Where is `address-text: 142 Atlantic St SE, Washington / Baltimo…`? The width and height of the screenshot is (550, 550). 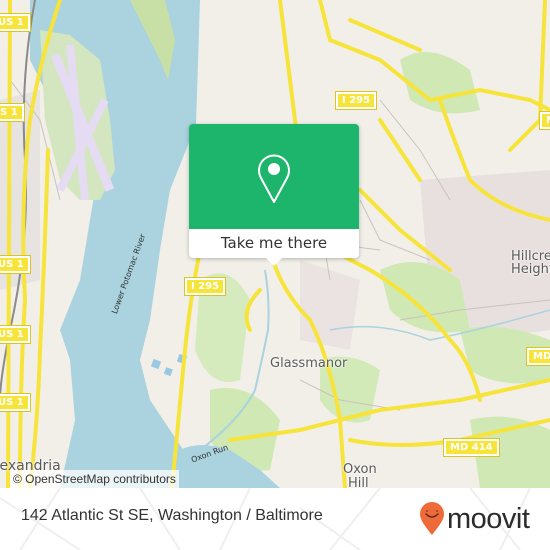 address-text: 142 Atlantic St SE, Washington / Baltimo… is located at coordinates (172, 515).